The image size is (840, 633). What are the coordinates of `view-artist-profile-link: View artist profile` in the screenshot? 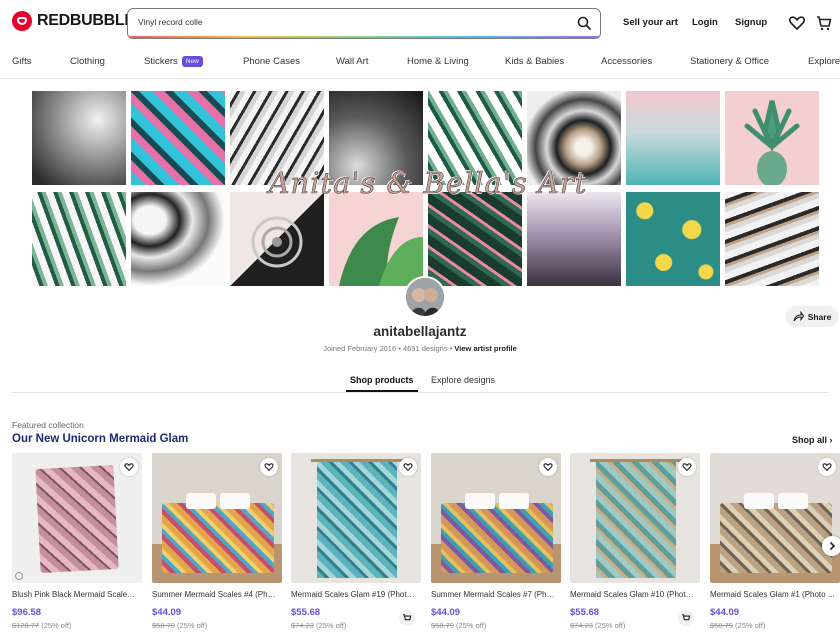 It's located at (485, 348).